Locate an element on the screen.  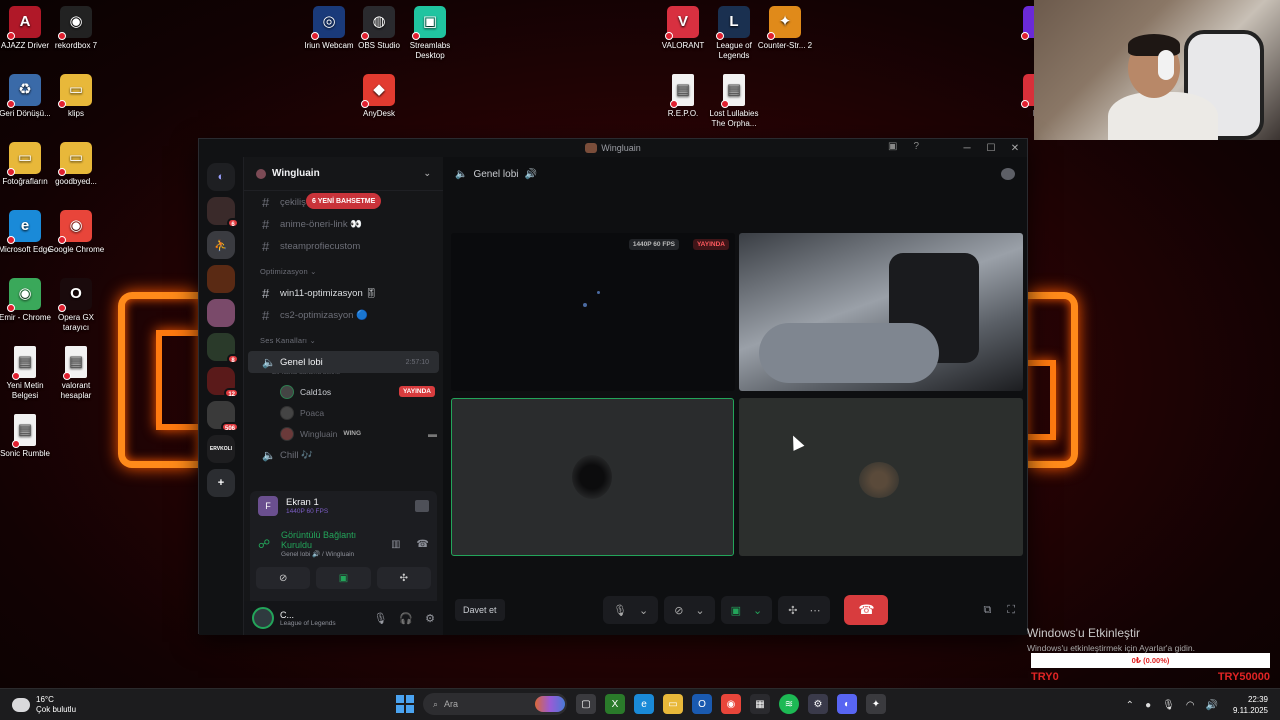
desktop-icon: ▭ Fotoğrafların is located at coordinates (27, 164).